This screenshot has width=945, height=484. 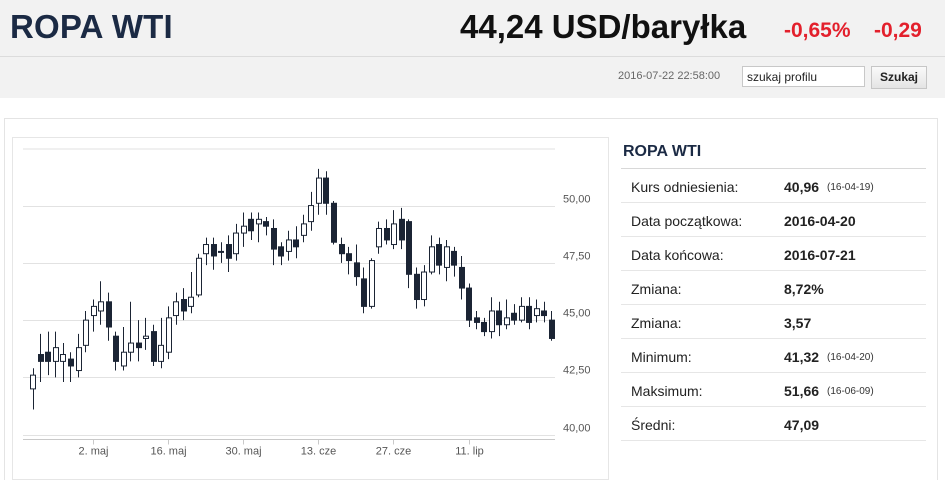 I want to click on current-price: 44,24 USD/baryłka, so click(x=603, y=26).